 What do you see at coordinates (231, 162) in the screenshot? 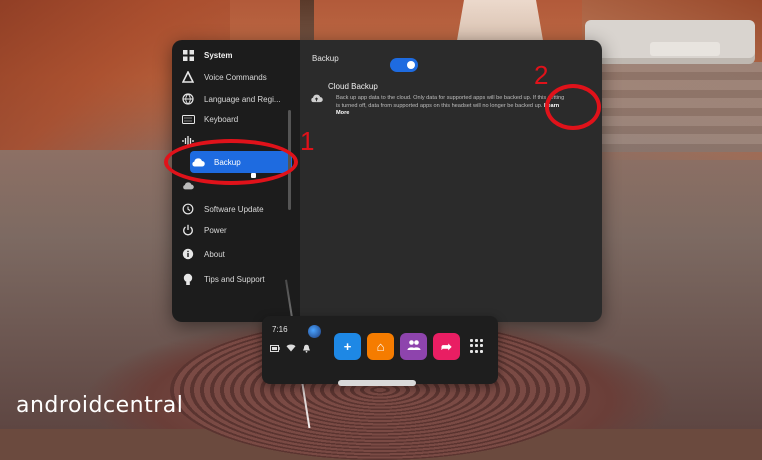
I see `annotation-circle-backup` at bounding box center [231, 162].